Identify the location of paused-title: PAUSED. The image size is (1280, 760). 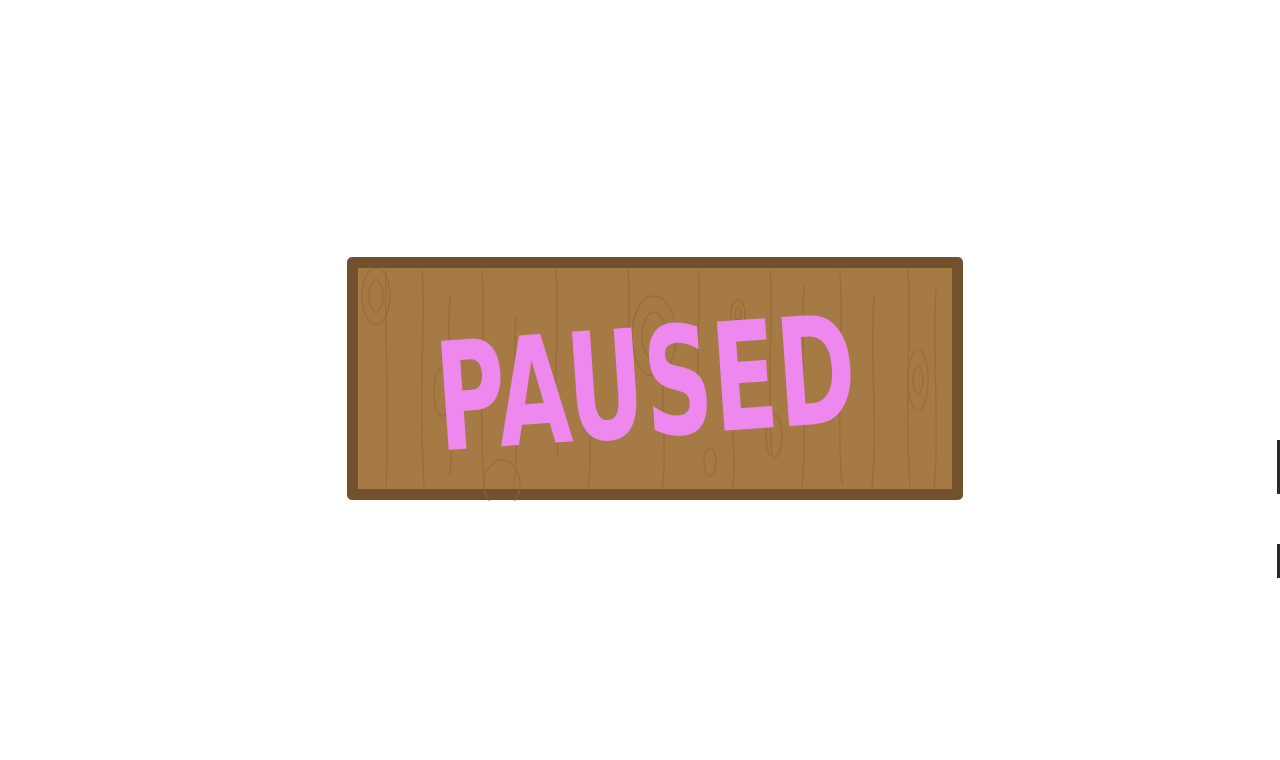
(645, 385).